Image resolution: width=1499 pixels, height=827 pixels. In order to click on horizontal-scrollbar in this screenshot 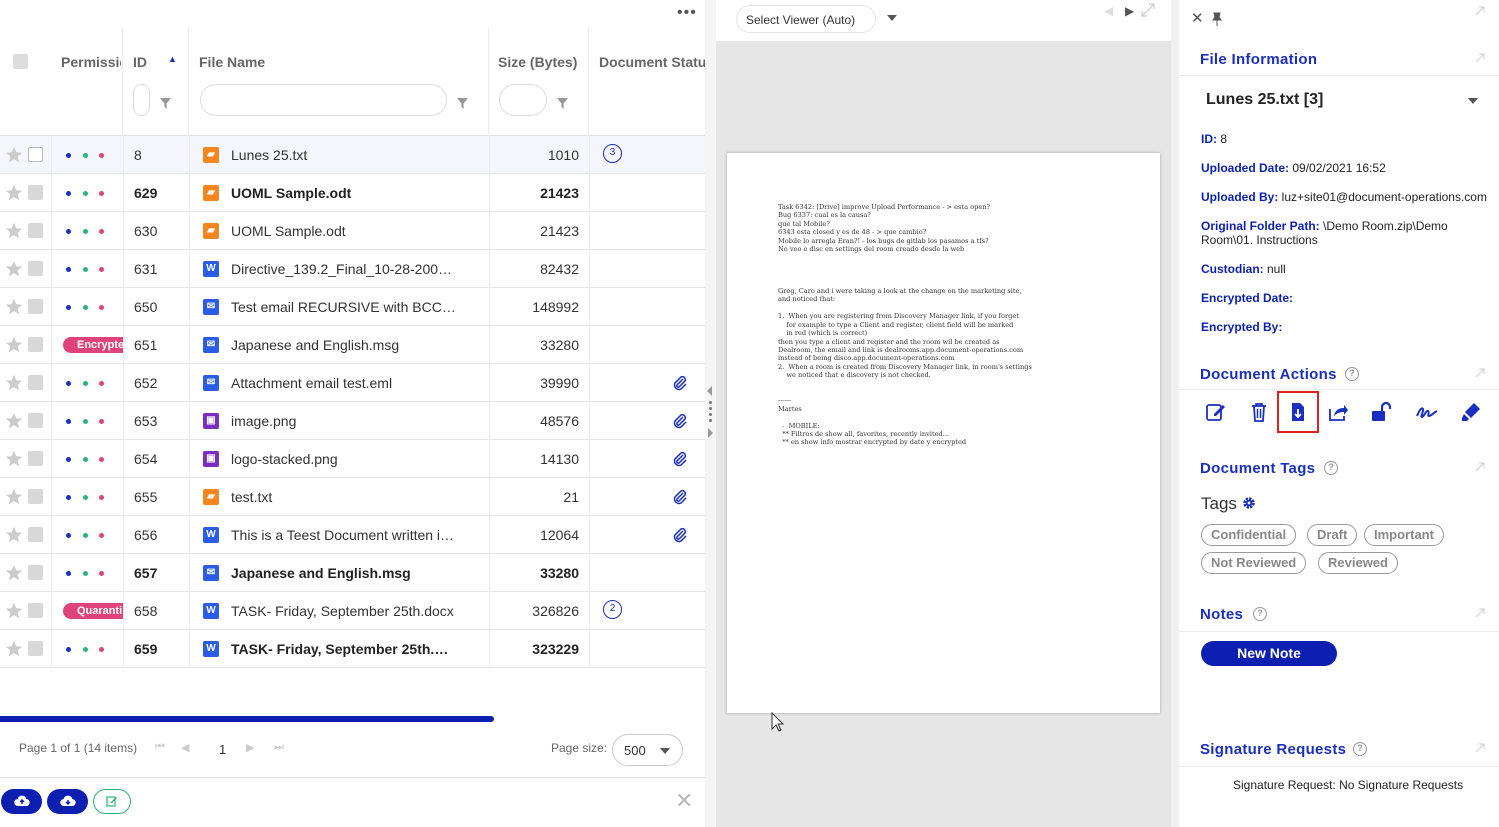, I will do `click(247, 719)`.